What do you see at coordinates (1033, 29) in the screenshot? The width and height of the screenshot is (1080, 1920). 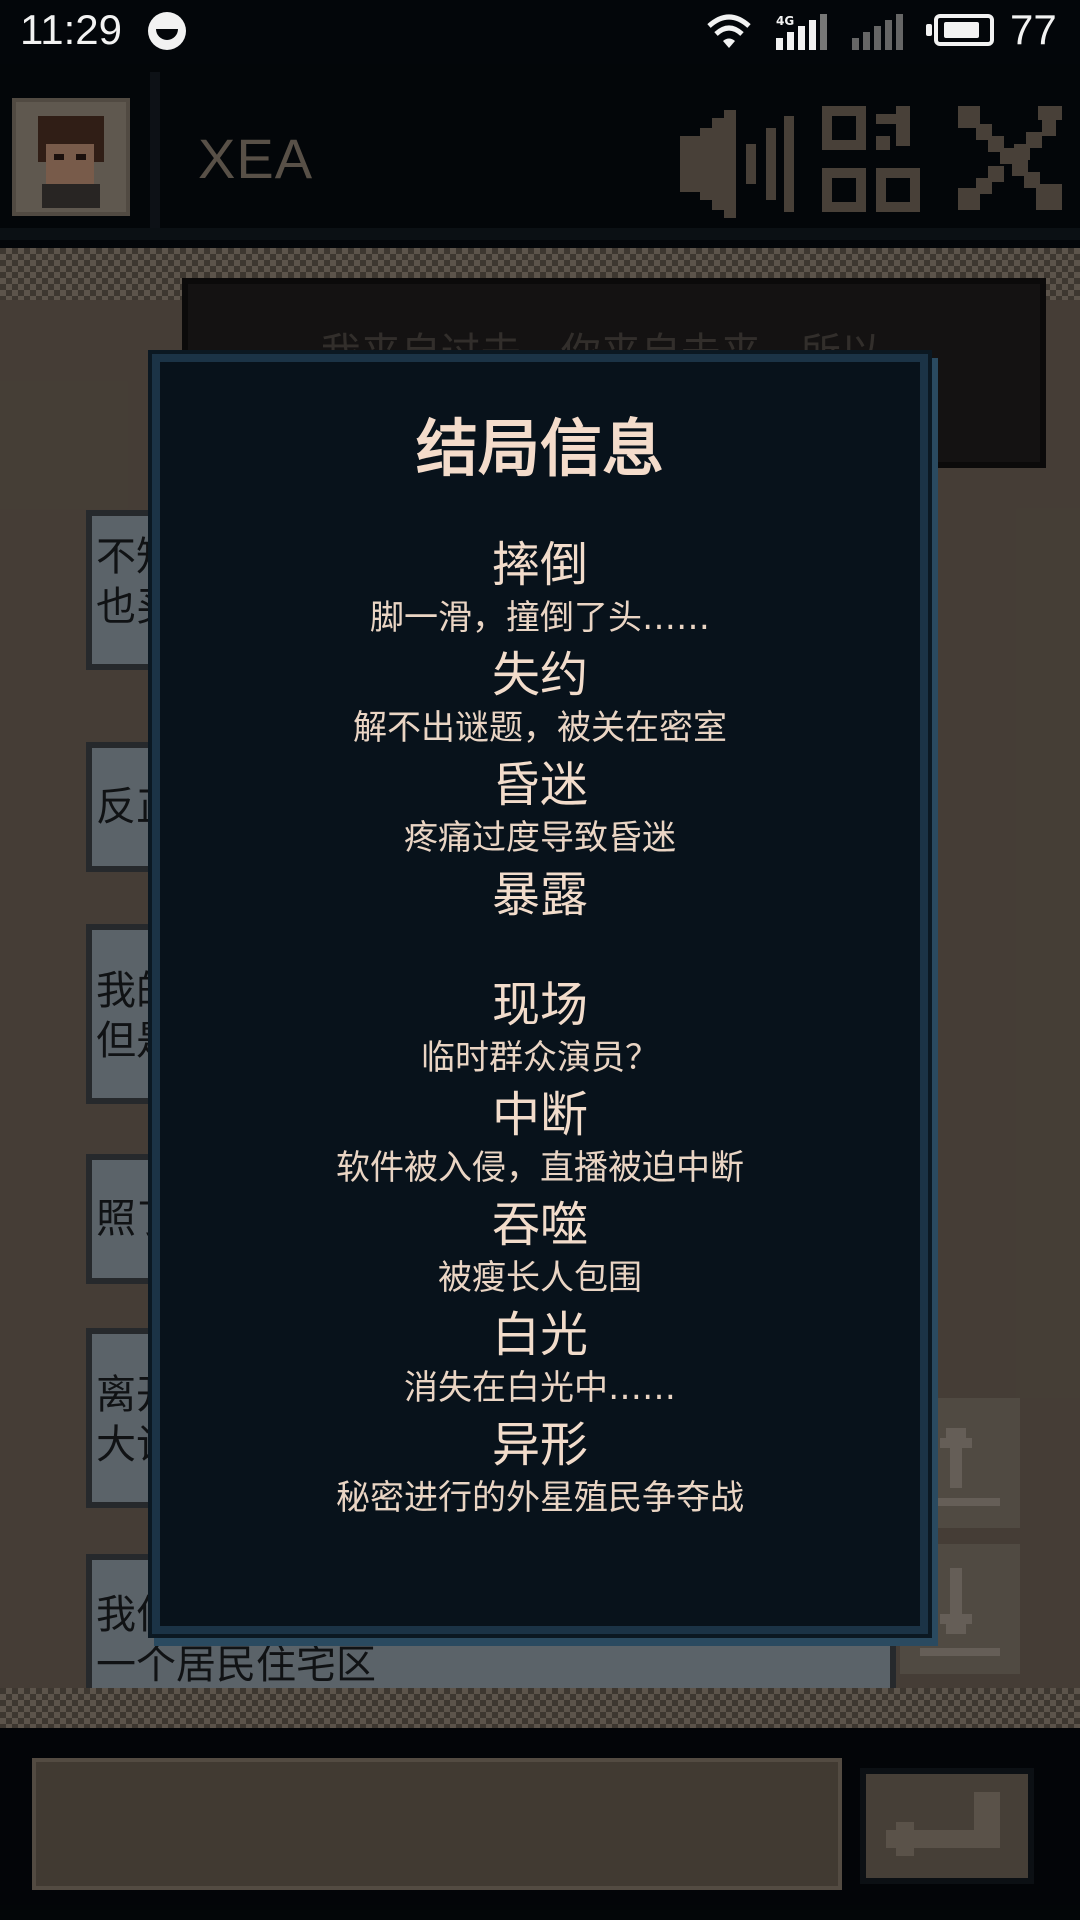 I see `battery-level: 77` at bounding box center [1033, 29].